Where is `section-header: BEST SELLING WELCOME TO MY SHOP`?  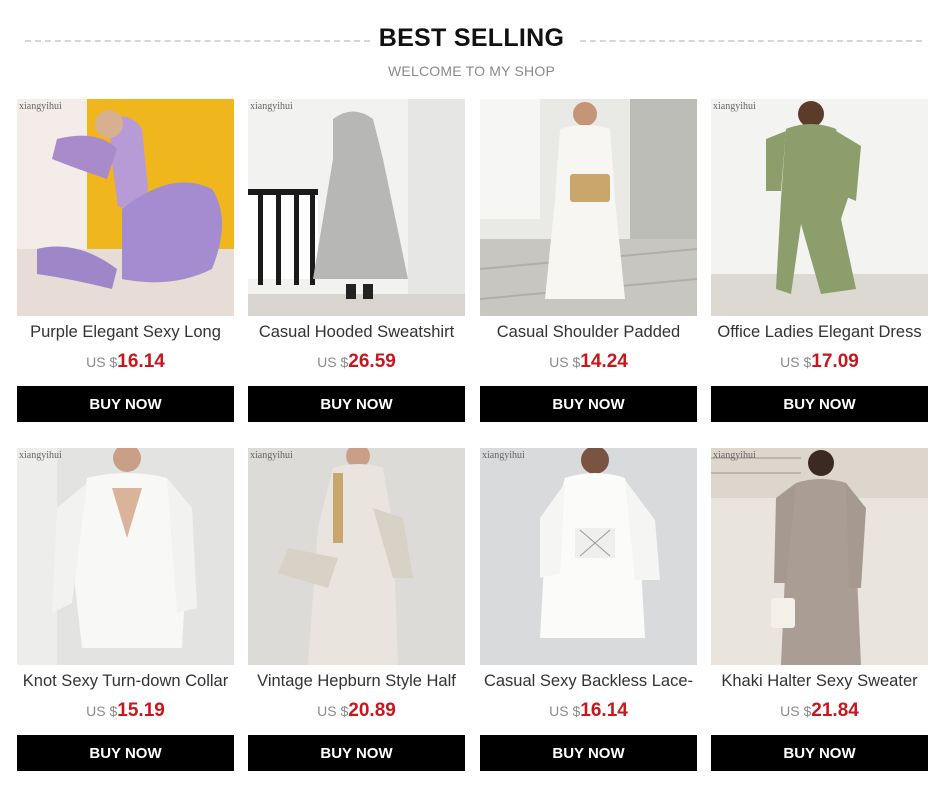 section-header: BEST SELLING WELCOME TO MY SHOP is located at coordinates (471, 47).